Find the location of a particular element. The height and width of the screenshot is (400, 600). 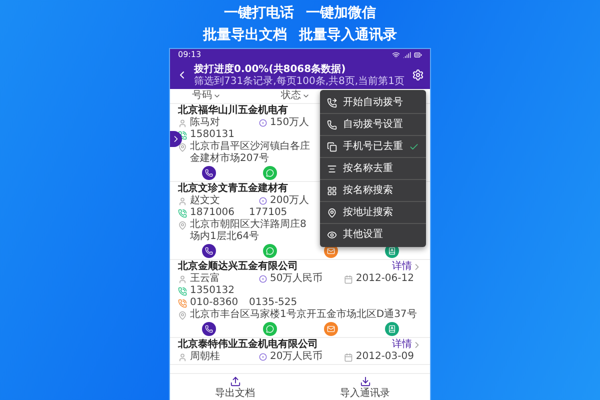

menu-label: 按地址搜索 is located at coordinates (368, 212).